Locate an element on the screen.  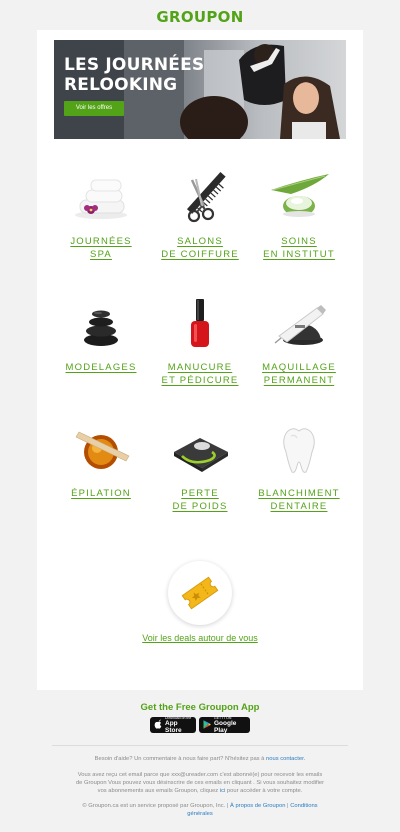
category-hair-removal: ÉPILATION is located at coordinates (101, 461).